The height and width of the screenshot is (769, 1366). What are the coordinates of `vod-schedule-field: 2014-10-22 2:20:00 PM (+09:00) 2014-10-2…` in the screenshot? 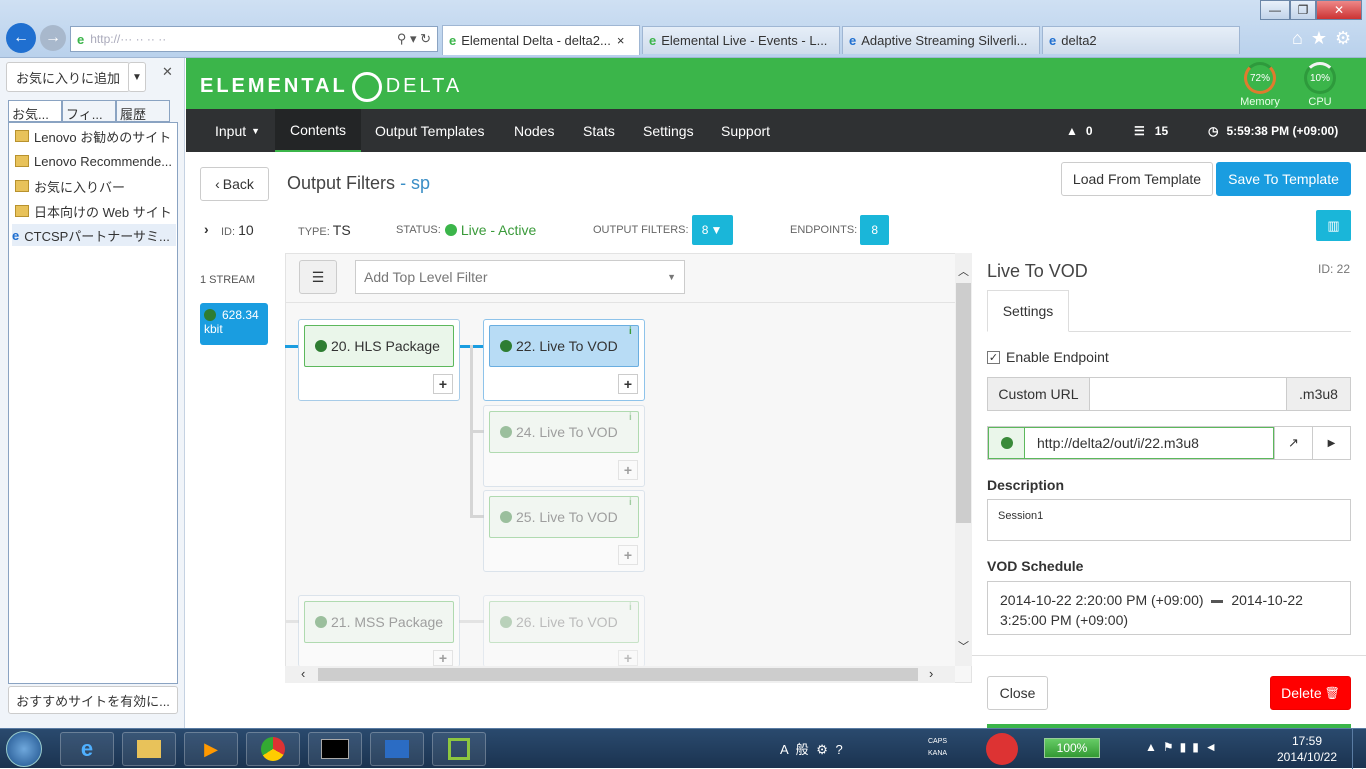 It's located at (1169, 608).